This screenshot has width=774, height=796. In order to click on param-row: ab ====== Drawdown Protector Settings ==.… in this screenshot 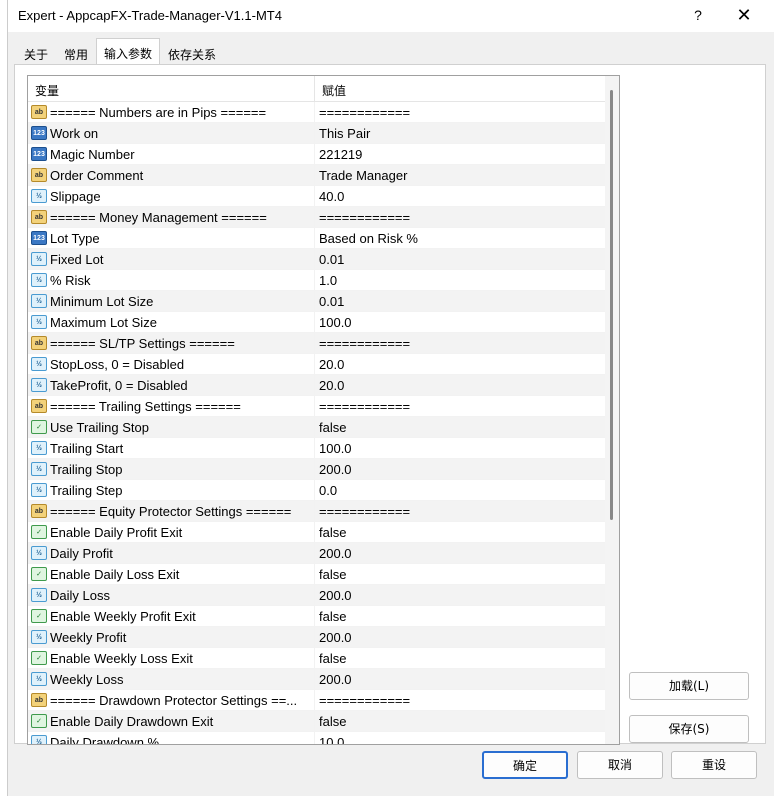, I will do `click(323, 700)`.